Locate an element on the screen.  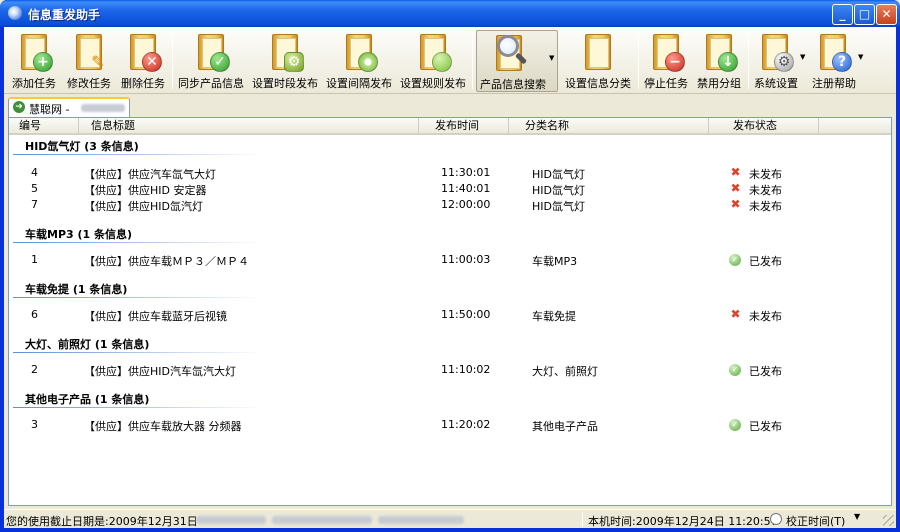
group-header: 车载免提 (1 条信息) is located at coordinates (450, 289).